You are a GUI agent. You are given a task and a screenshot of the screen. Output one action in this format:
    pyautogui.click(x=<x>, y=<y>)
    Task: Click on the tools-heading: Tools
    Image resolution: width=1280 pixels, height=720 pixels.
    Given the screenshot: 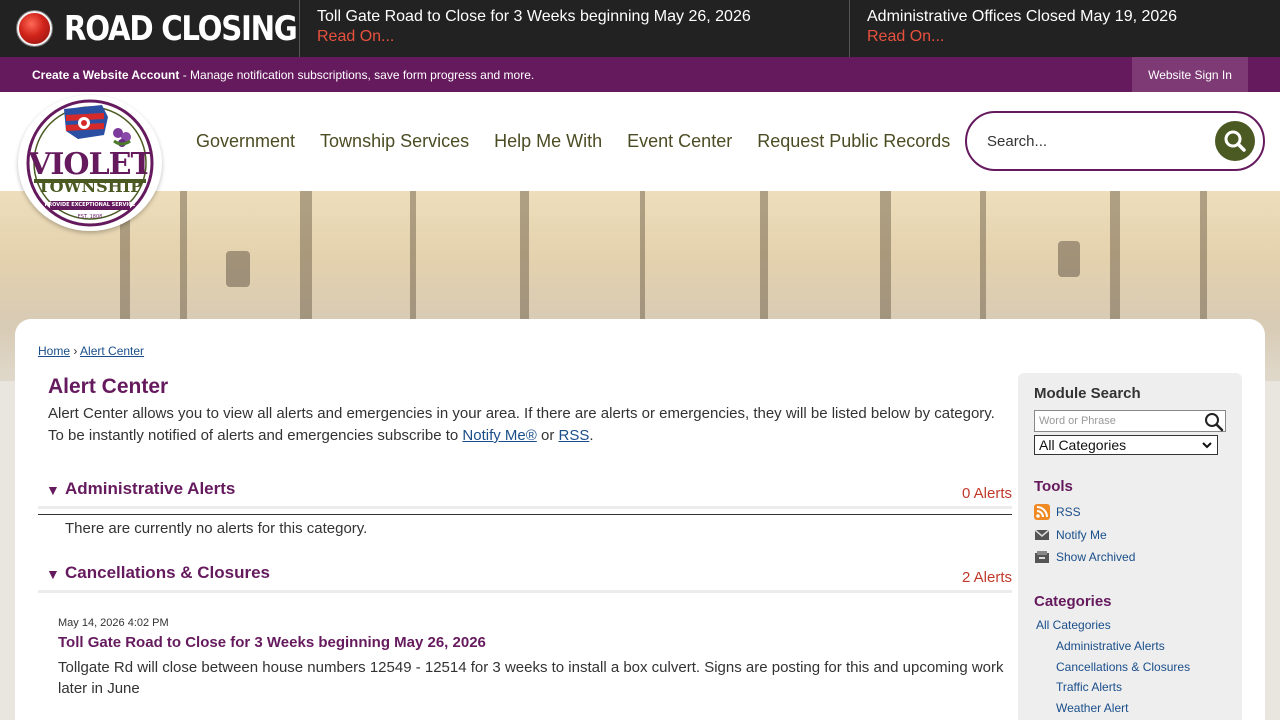 What is the action you would take?
    pyautogui.click(x=1053, y=486)
    